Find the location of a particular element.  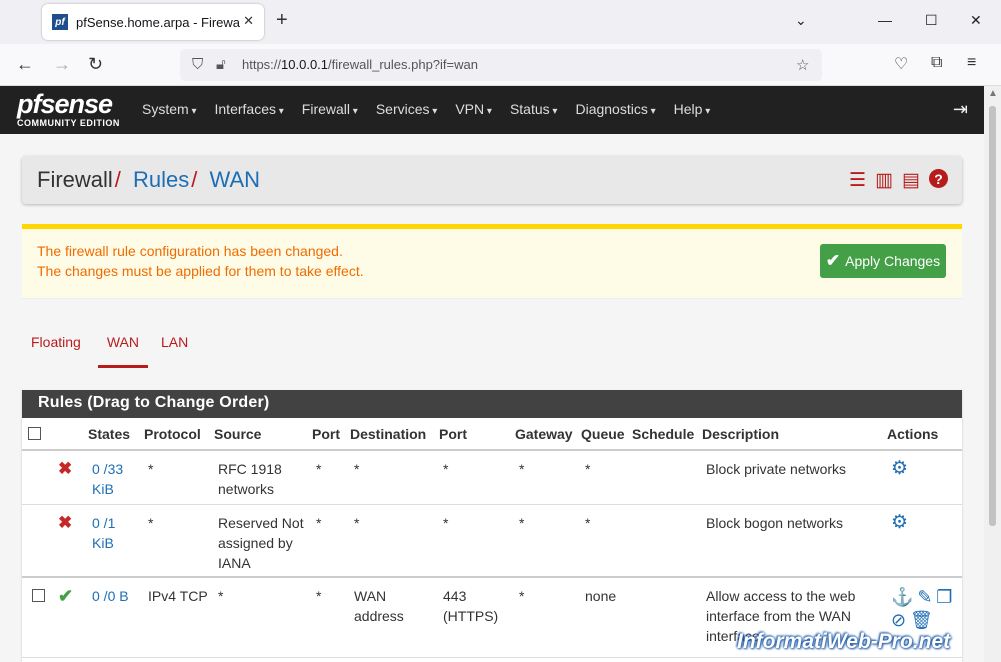

minimize-icon: — is located at coordinates (885, 20).